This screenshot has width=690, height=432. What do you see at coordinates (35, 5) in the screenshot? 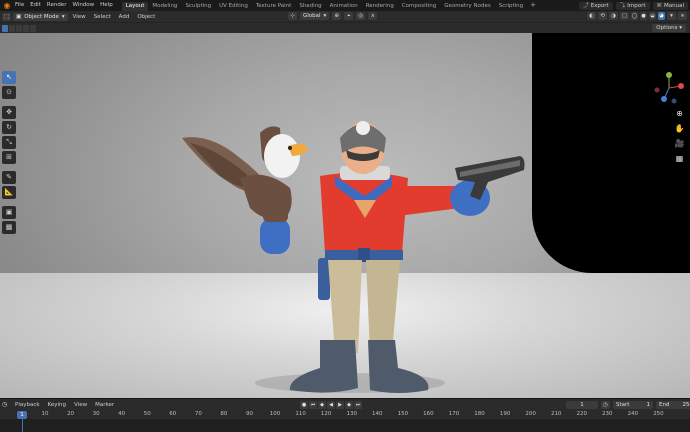
I see `menu-edit: Edit` at bounding box center [35, 5].